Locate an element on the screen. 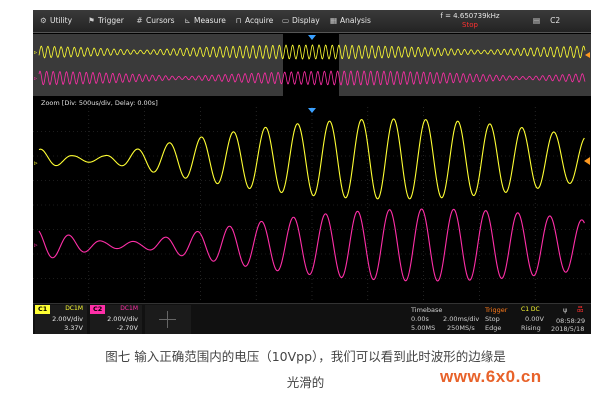 The height and width of the screenshot is (400, 611). trigger-mode: Stop is located at coordinates (492, 319).